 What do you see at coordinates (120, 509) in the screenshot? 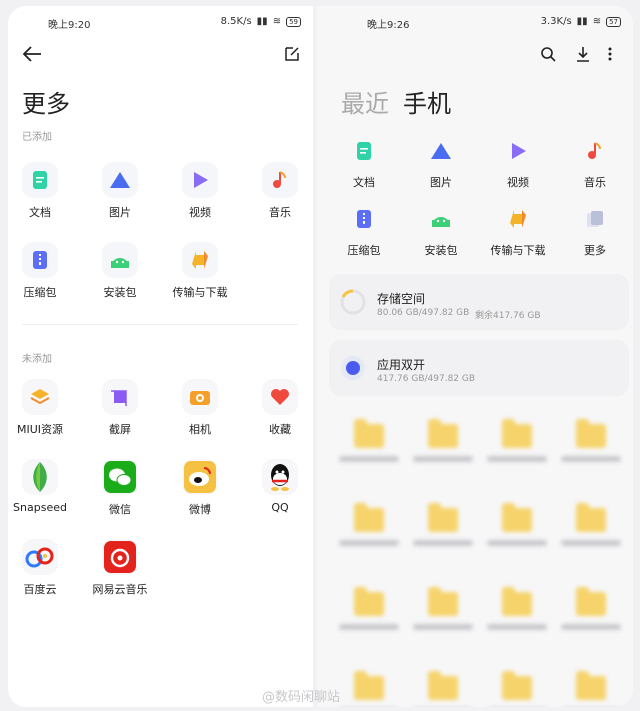
I see `grid-item-label: 微信` at bounding box center [120, 509].